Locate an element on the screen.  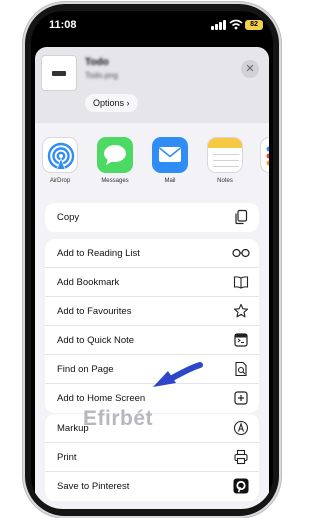
close-icon: ✕ is located at coordinates (250, 69).